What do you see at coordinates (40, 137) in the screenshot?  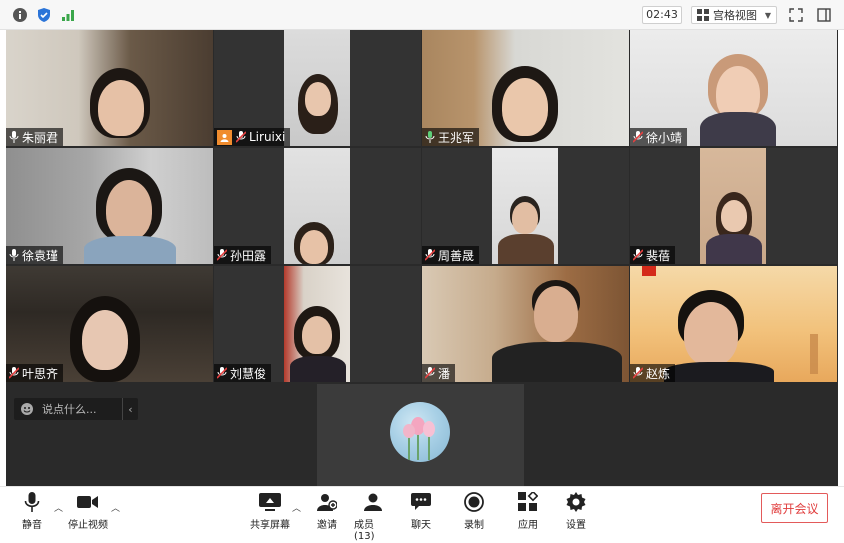 I see `participant-name: 朱丽君` at bounding box center [40, 137].